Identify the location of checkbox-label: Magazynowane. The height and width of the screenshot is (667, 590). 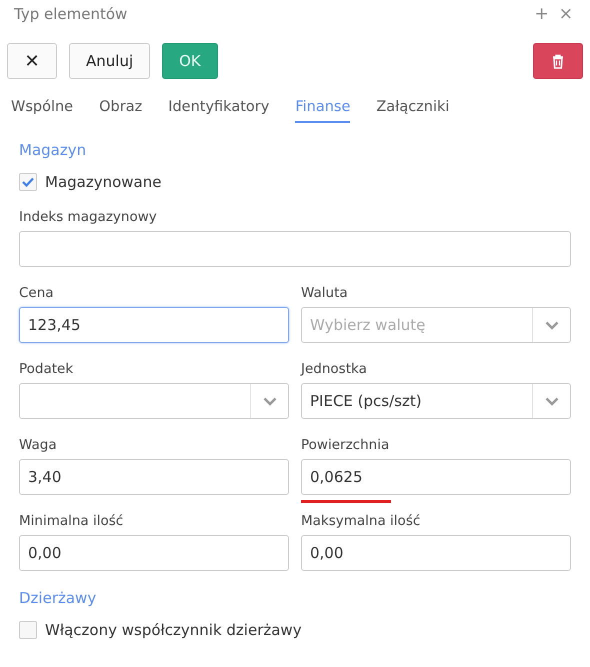
(103, 182).